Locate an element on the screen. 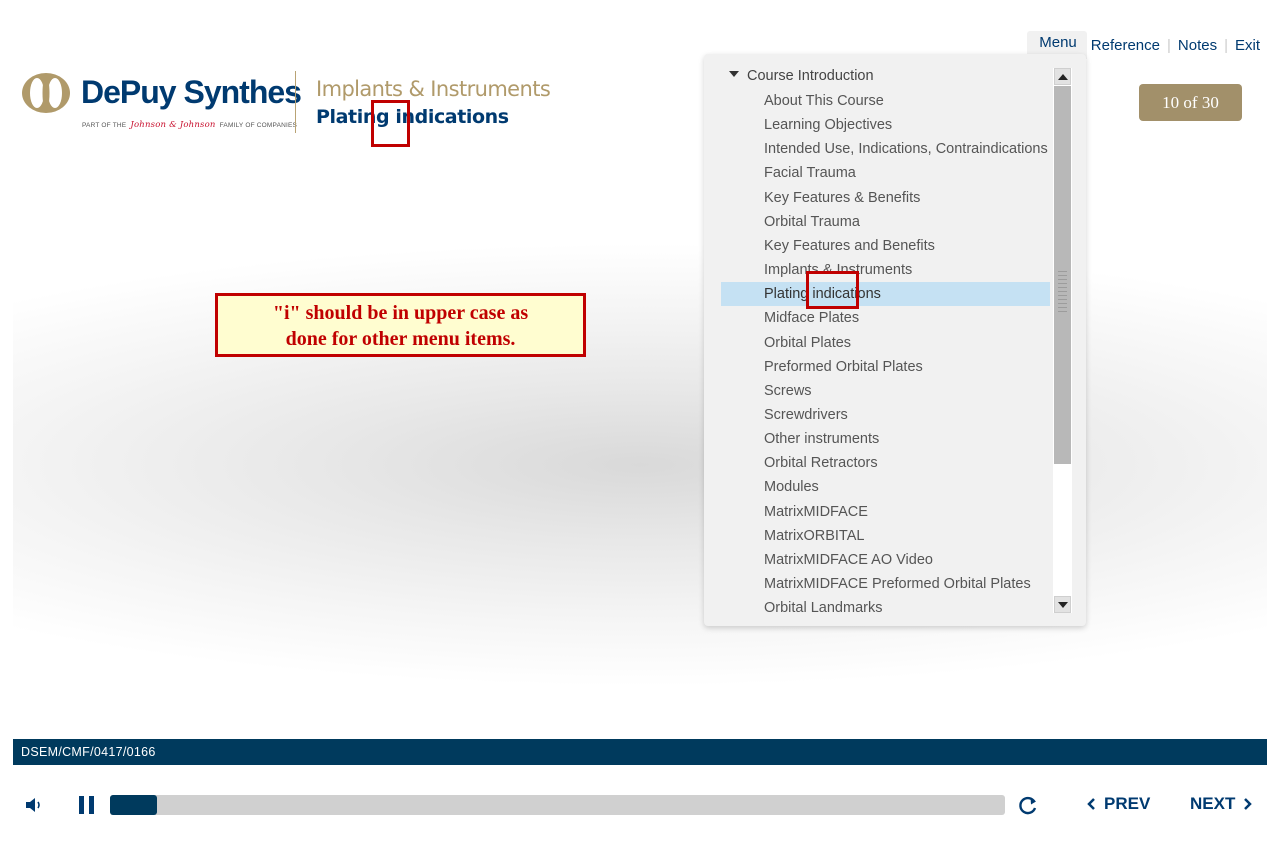 The width and height of the screenshot is (1280, 850). scroll-thumb is located at coordinates (1062, 275).